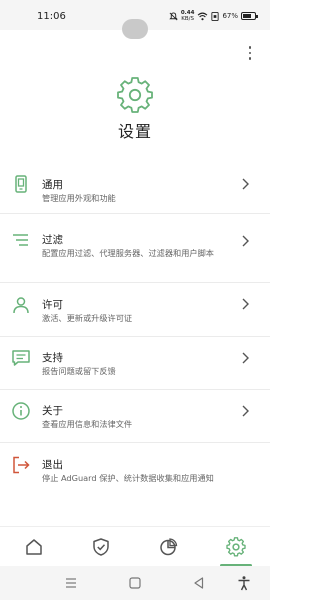 This screenshot has width=320, height=600. Describe the element at coordinates (135, 470) in the screenshot. I see `menu-item-exit: 退出 停止 AdGuard 保护、统计数据收集和应用通知` at that location.